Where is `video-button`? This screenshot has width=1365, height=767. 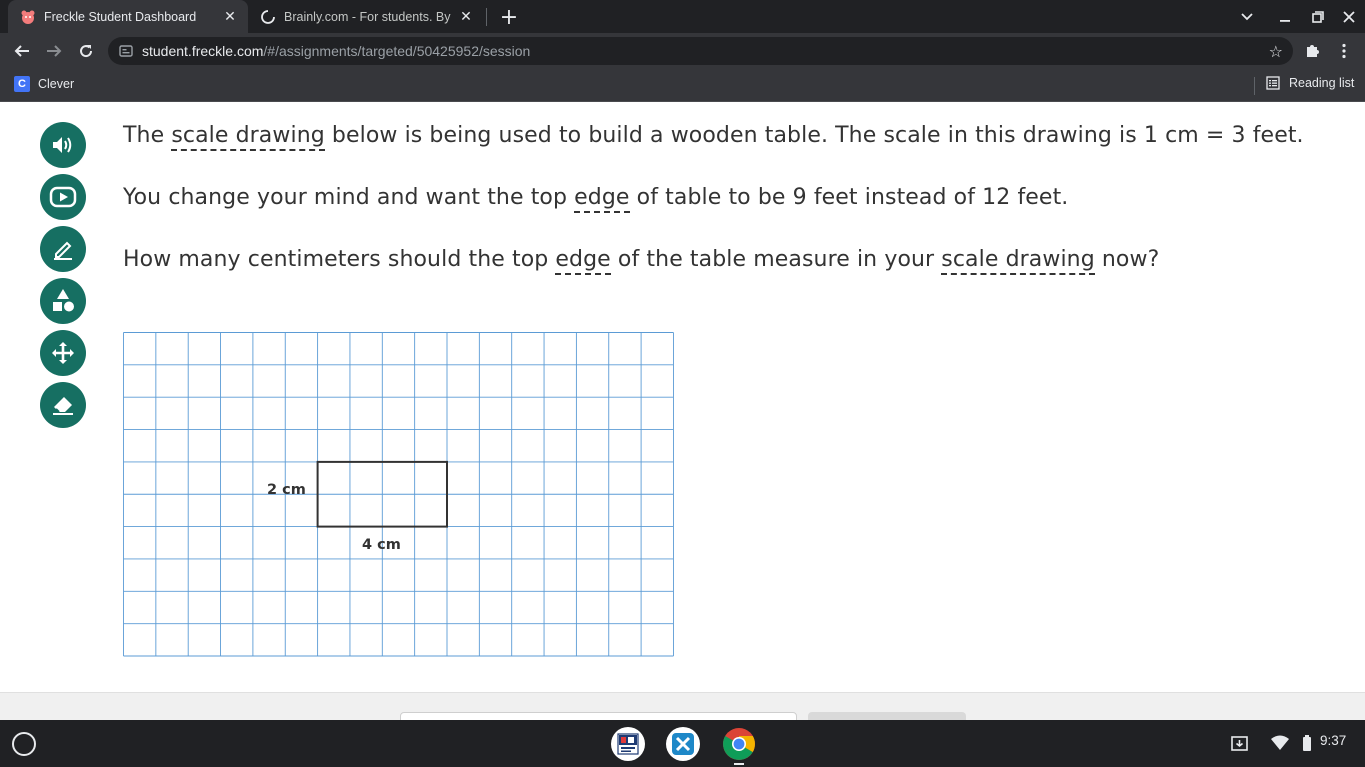
video-button is located at coordinates (63, 197).